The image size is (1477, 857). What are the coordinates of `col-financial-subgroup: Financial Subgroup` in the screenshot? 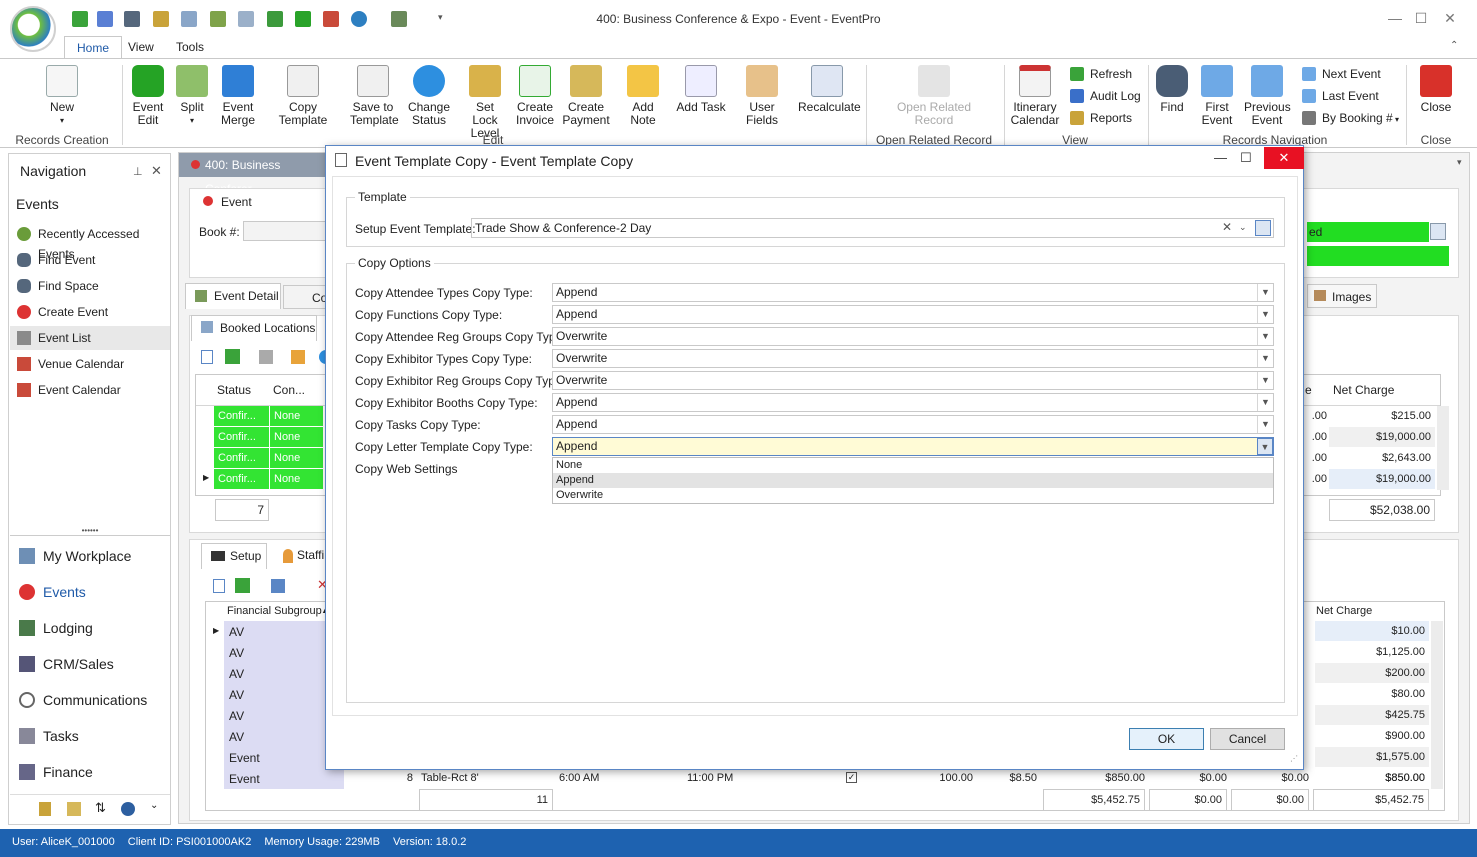 It's located at (274, 611).